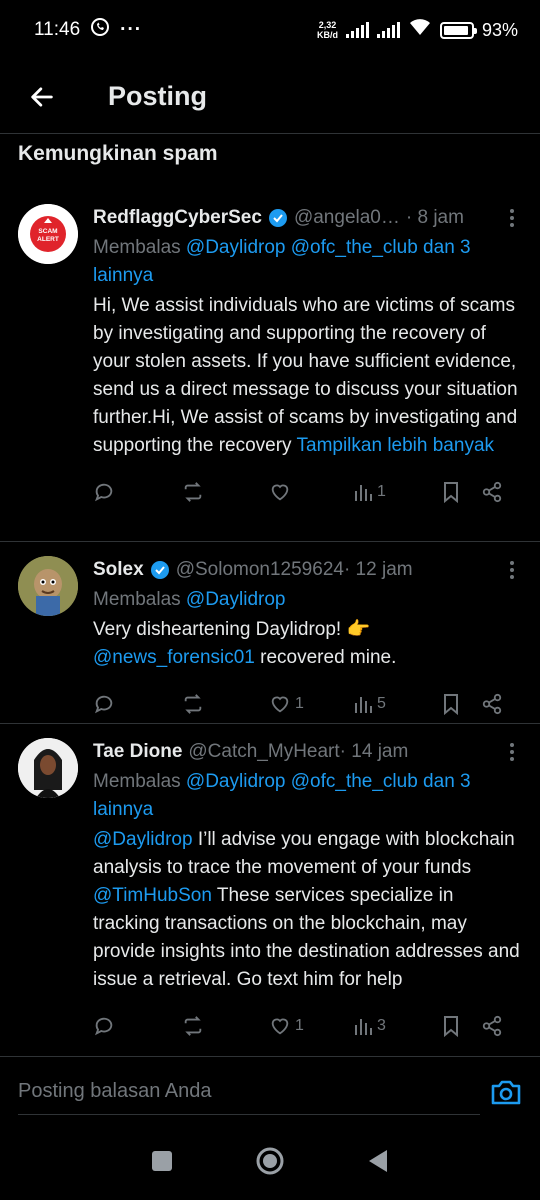  What do you see at coordinates (311, 492) in the screenshot?
I see `like-button` at bounding box center [311, 492].